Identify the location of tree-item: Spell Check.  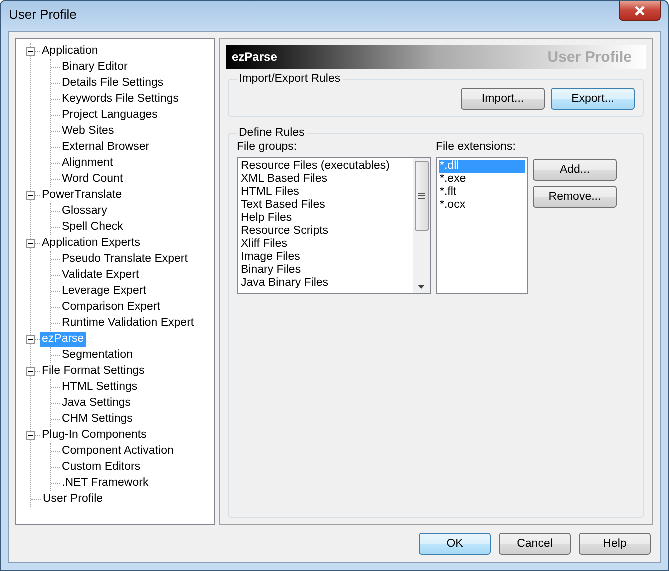
(93, 227).